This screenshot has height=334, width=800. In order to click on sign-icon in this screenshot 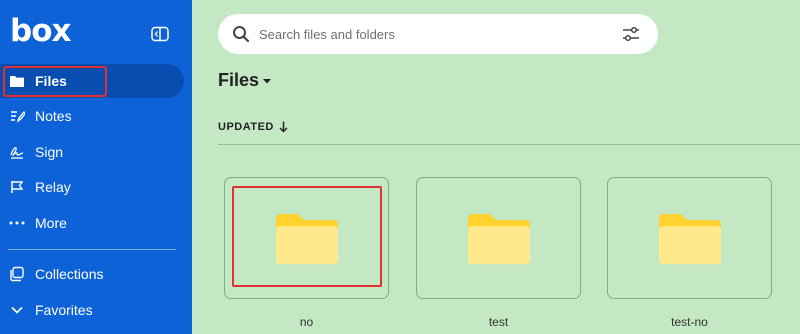, I will do `click(17, 152)`.